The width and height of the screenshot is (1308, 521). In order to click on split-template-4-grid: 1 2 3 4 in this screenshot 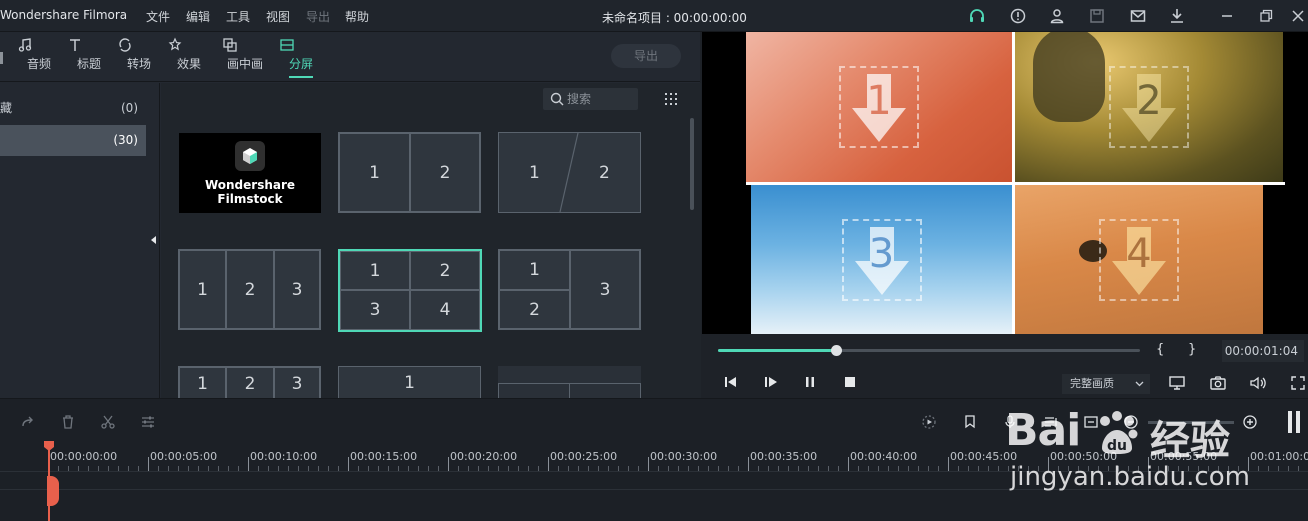, I will do `click(410, 290)`.